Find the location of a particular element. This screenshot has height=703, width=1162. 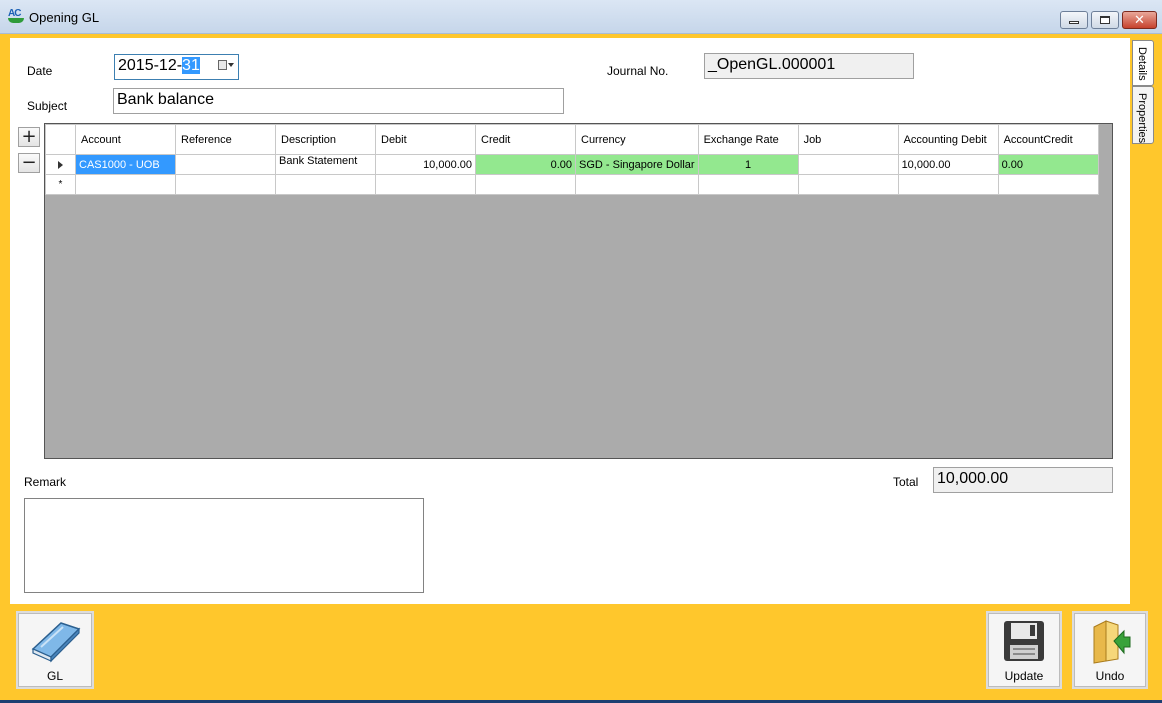

close-button: ✕ is located at coordinates (1139, 20).